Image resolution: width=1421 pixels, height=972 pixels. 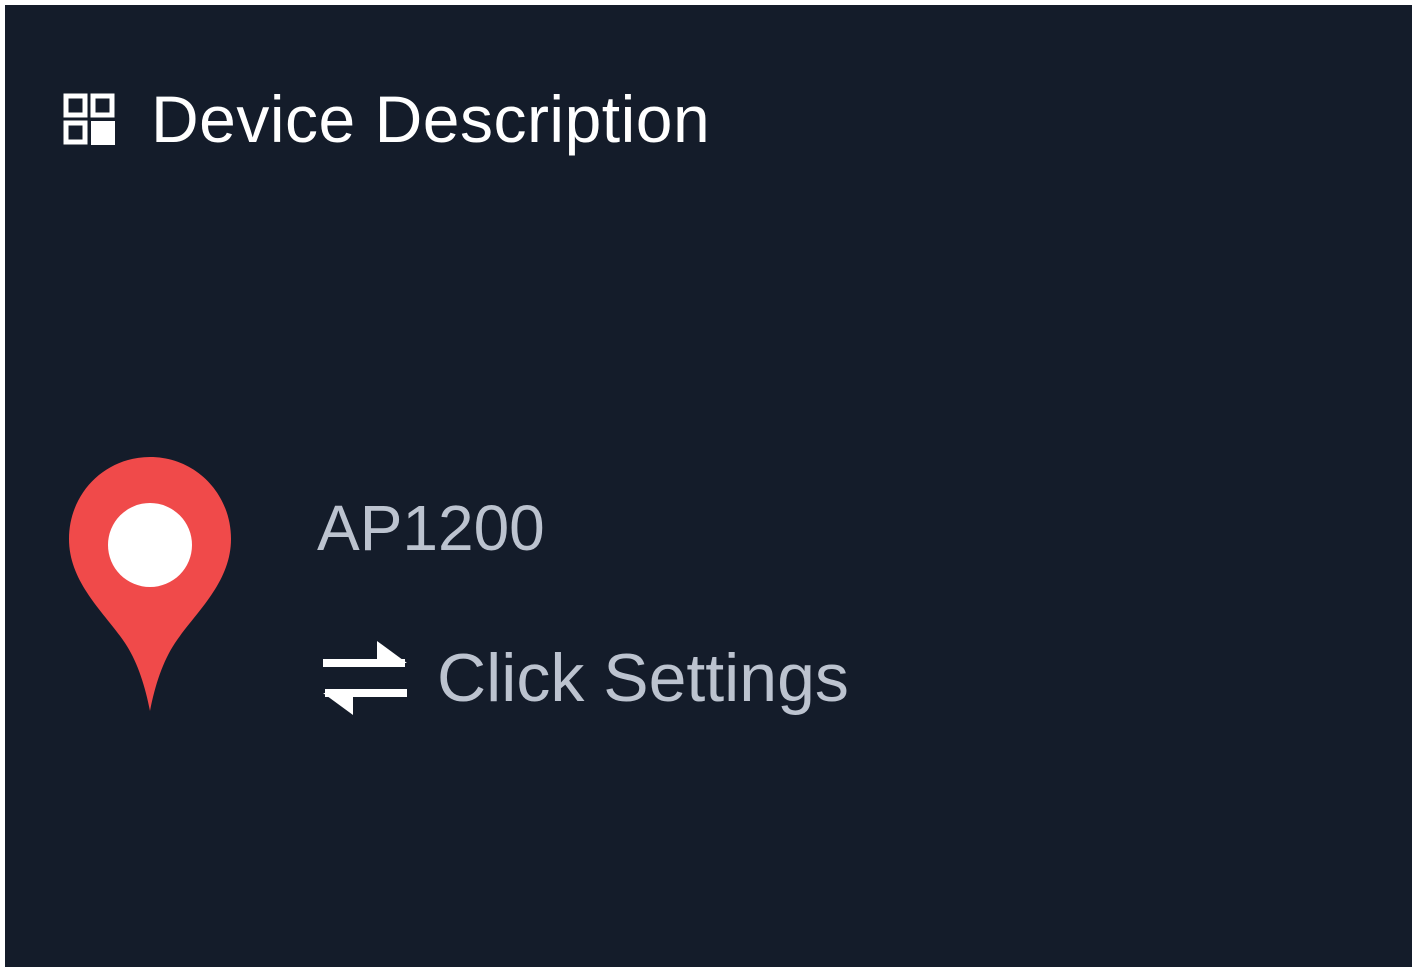 What do you see at coordinates (431, 119) in the screenshot?
I see `panel-title: Device Description` at bounding box center [431, 119].